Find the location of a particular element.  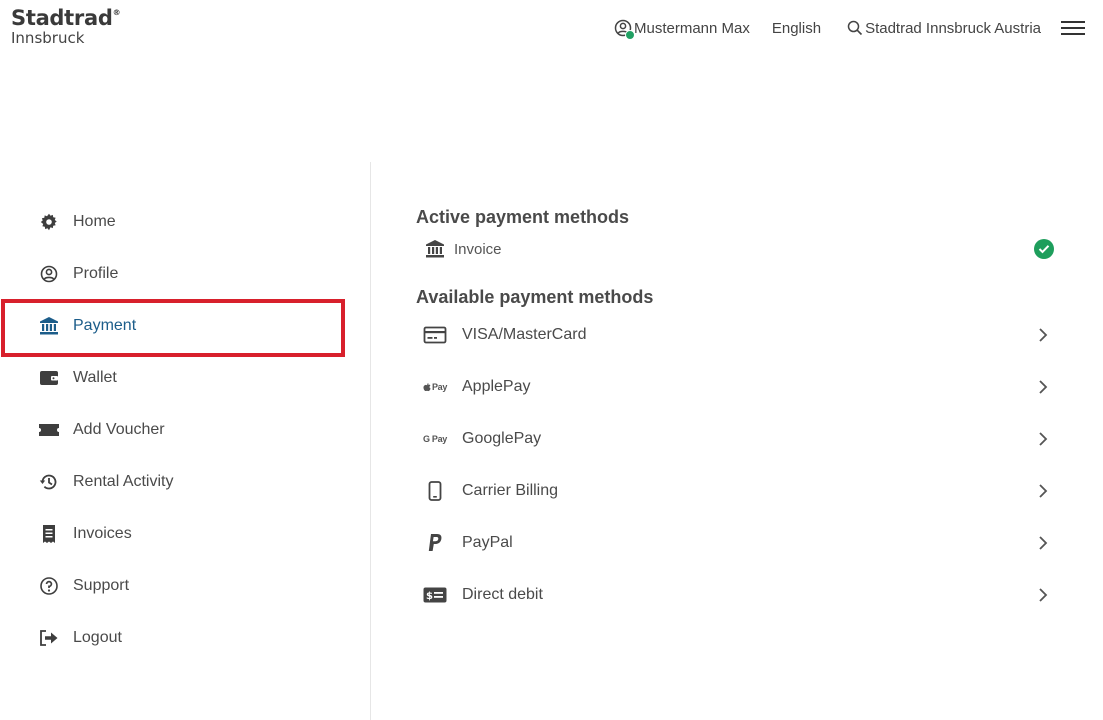

method-label: Direct debit is located at coordinates (502, 594).